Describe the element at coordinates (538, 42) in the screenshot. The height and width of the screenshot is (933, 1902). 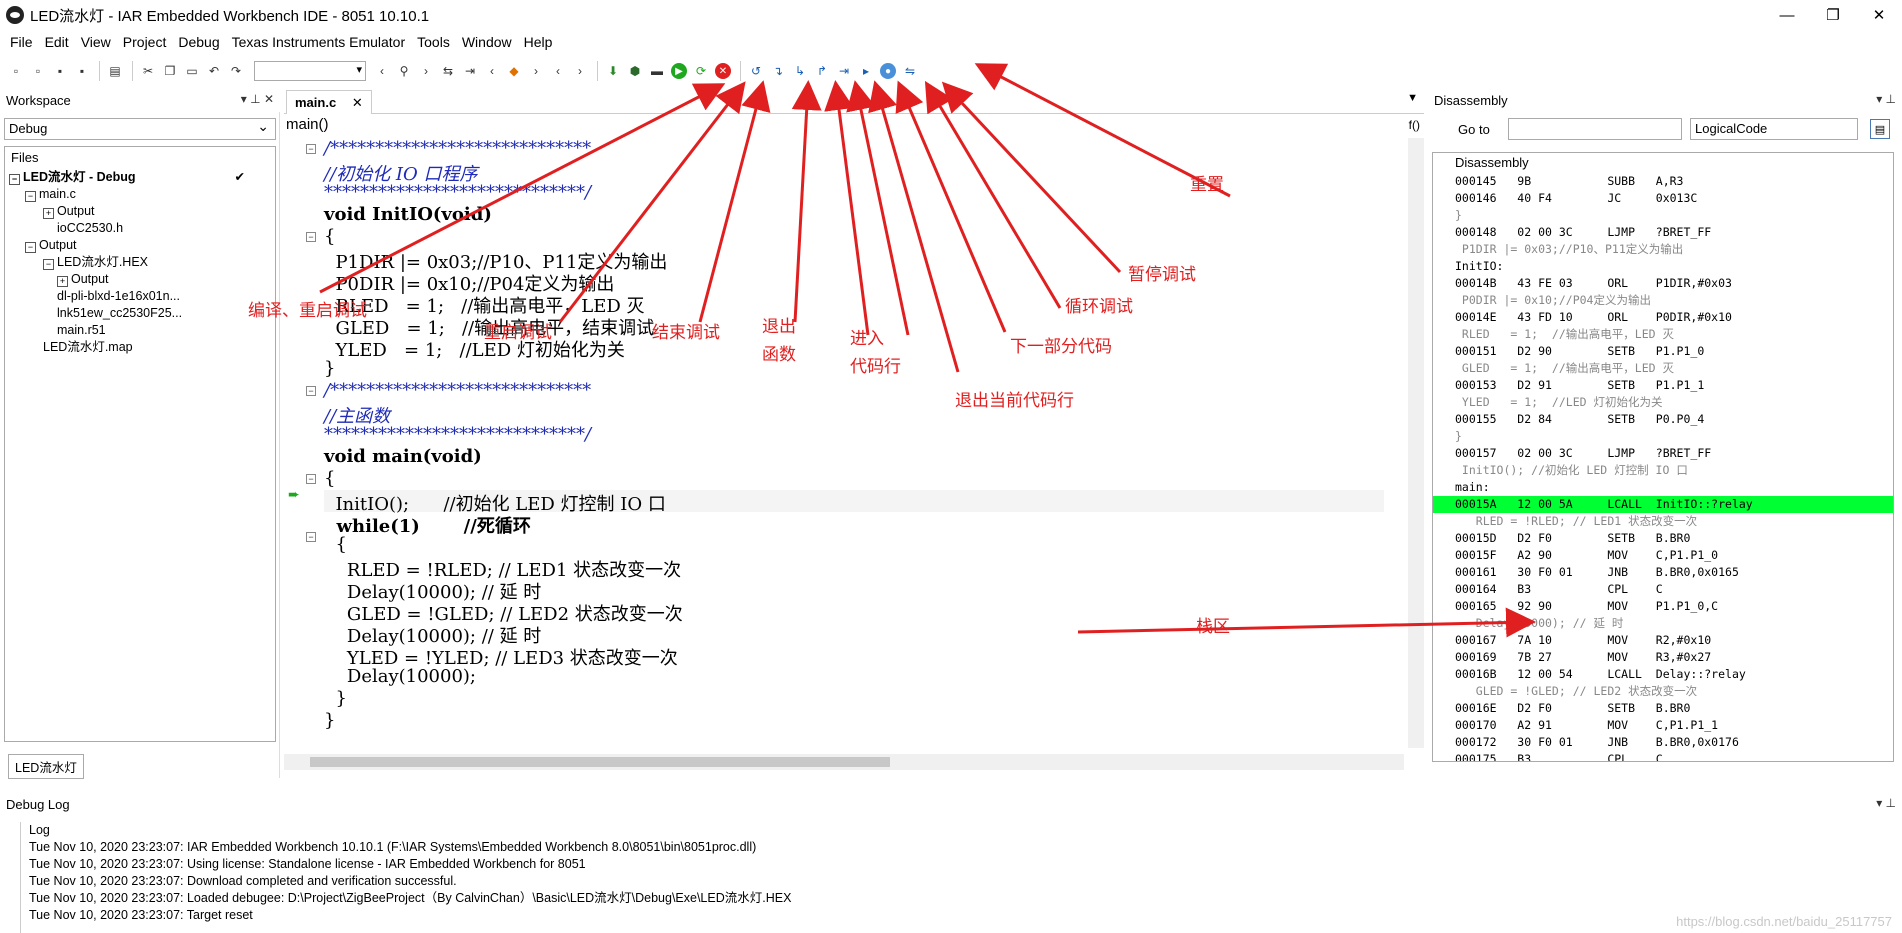
I see `menu-help: Help` at that location.